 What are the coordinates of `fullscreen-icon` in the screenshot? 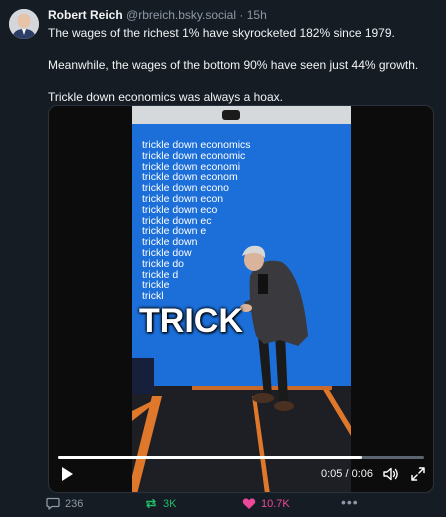 It's located at (418, 474).